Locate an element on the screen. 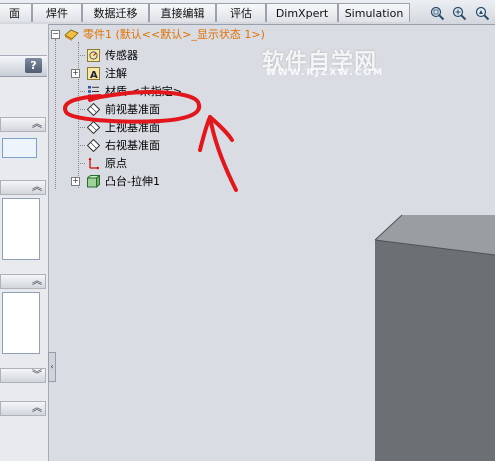  pane-splitter-handle: ‹ is located at coordinates (52, 367).